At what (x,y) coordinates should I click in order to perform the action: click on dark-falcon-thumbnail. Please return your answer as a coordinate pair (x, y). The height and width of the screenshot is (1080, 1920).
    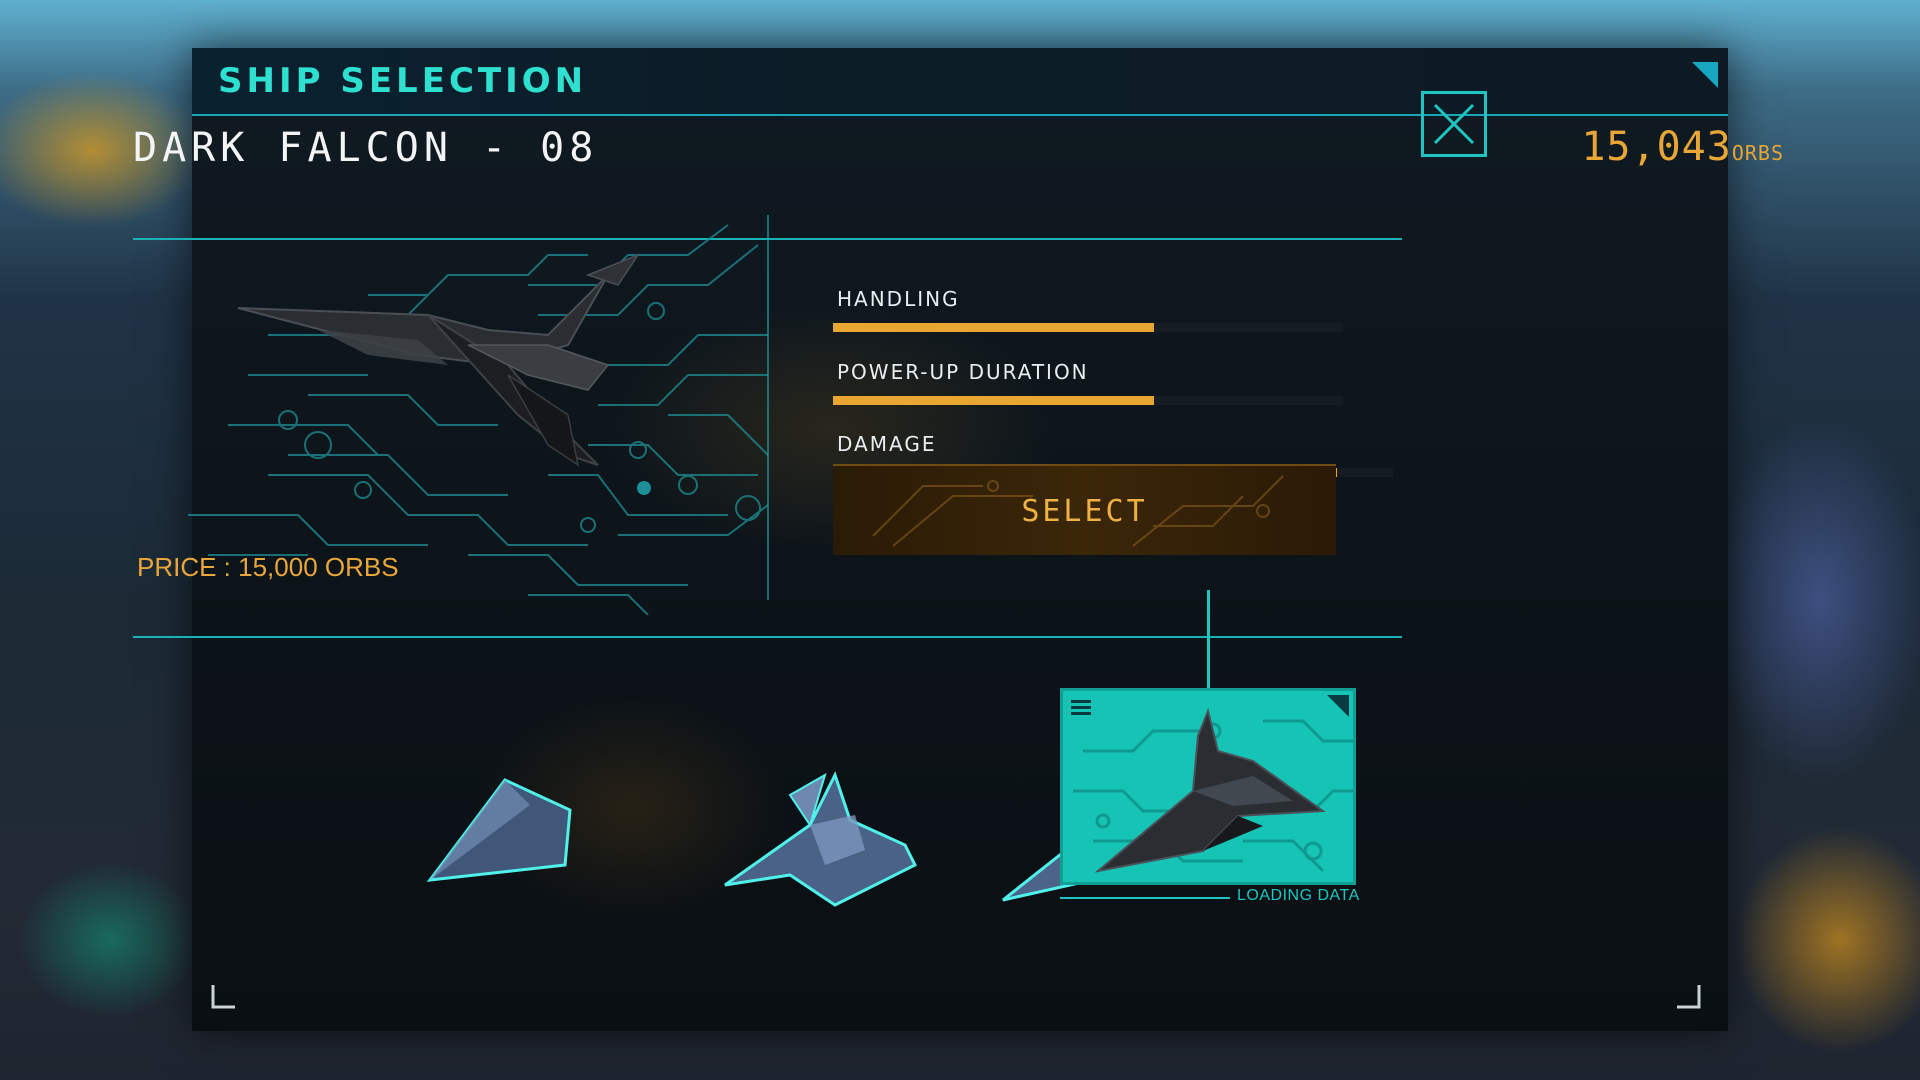
    Looking at the image, I should click on (1210, 790).